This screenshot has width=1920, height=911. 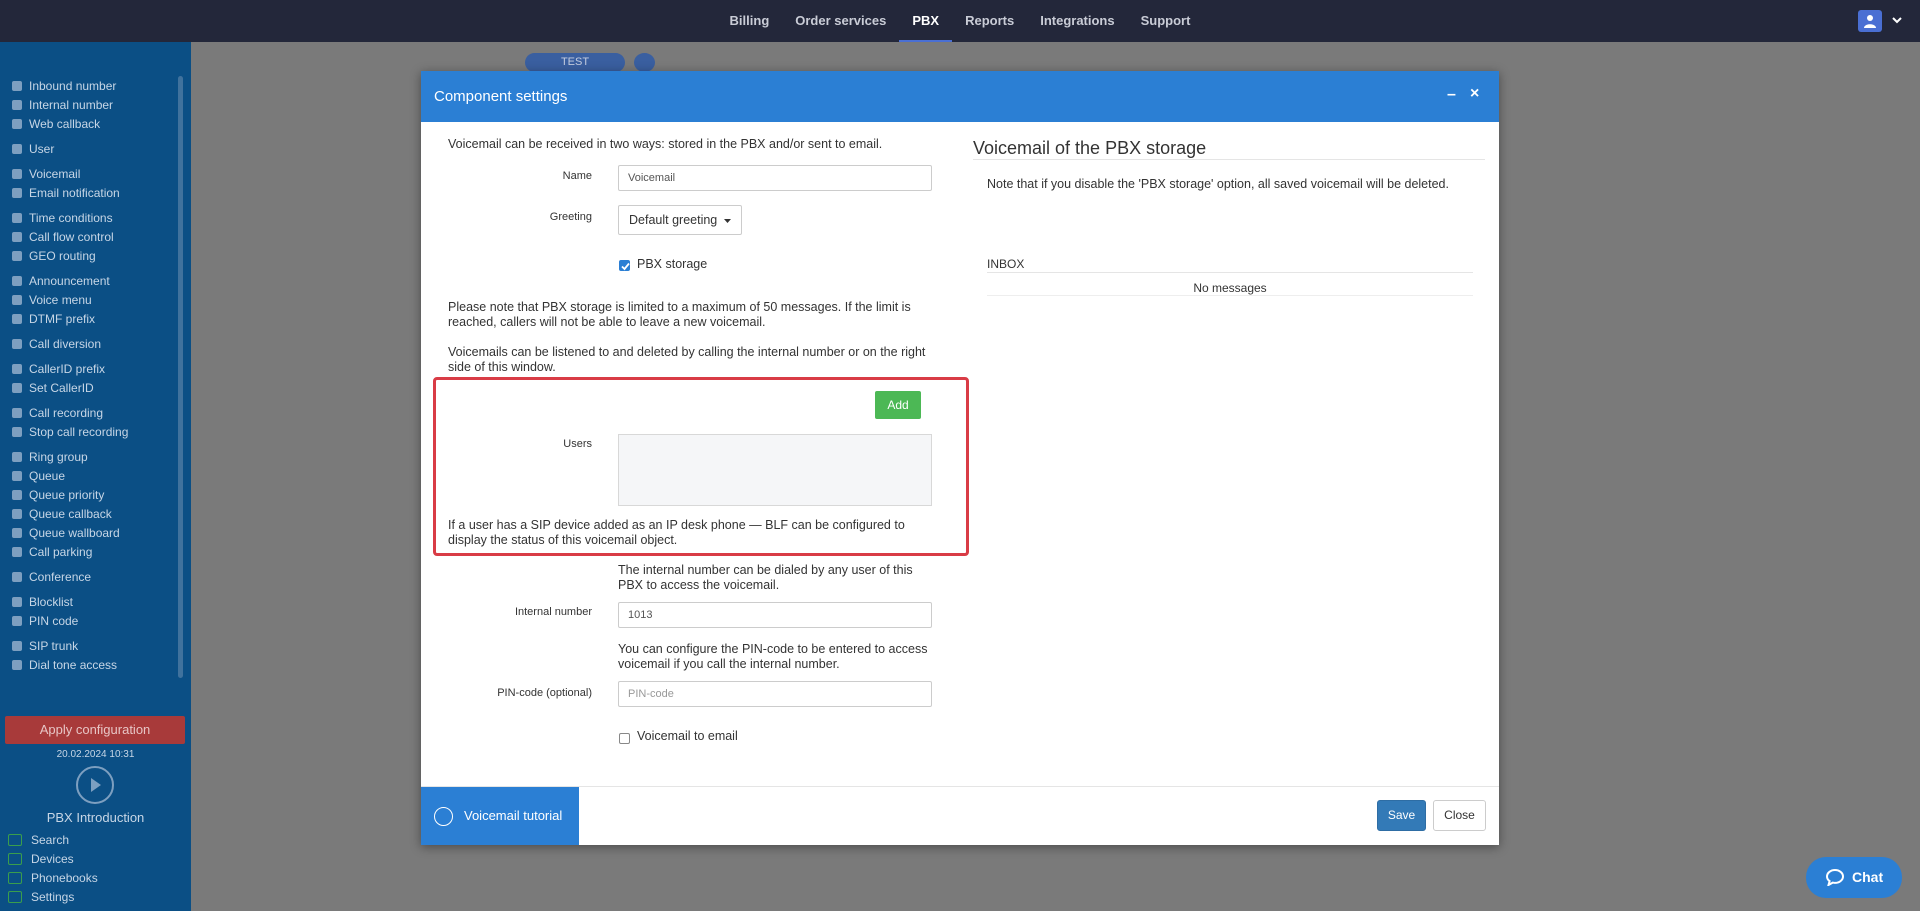 What do you see at coordinates (17, 620) in the screenshot?
I see `key-icon` at bounding box center [17, 620].